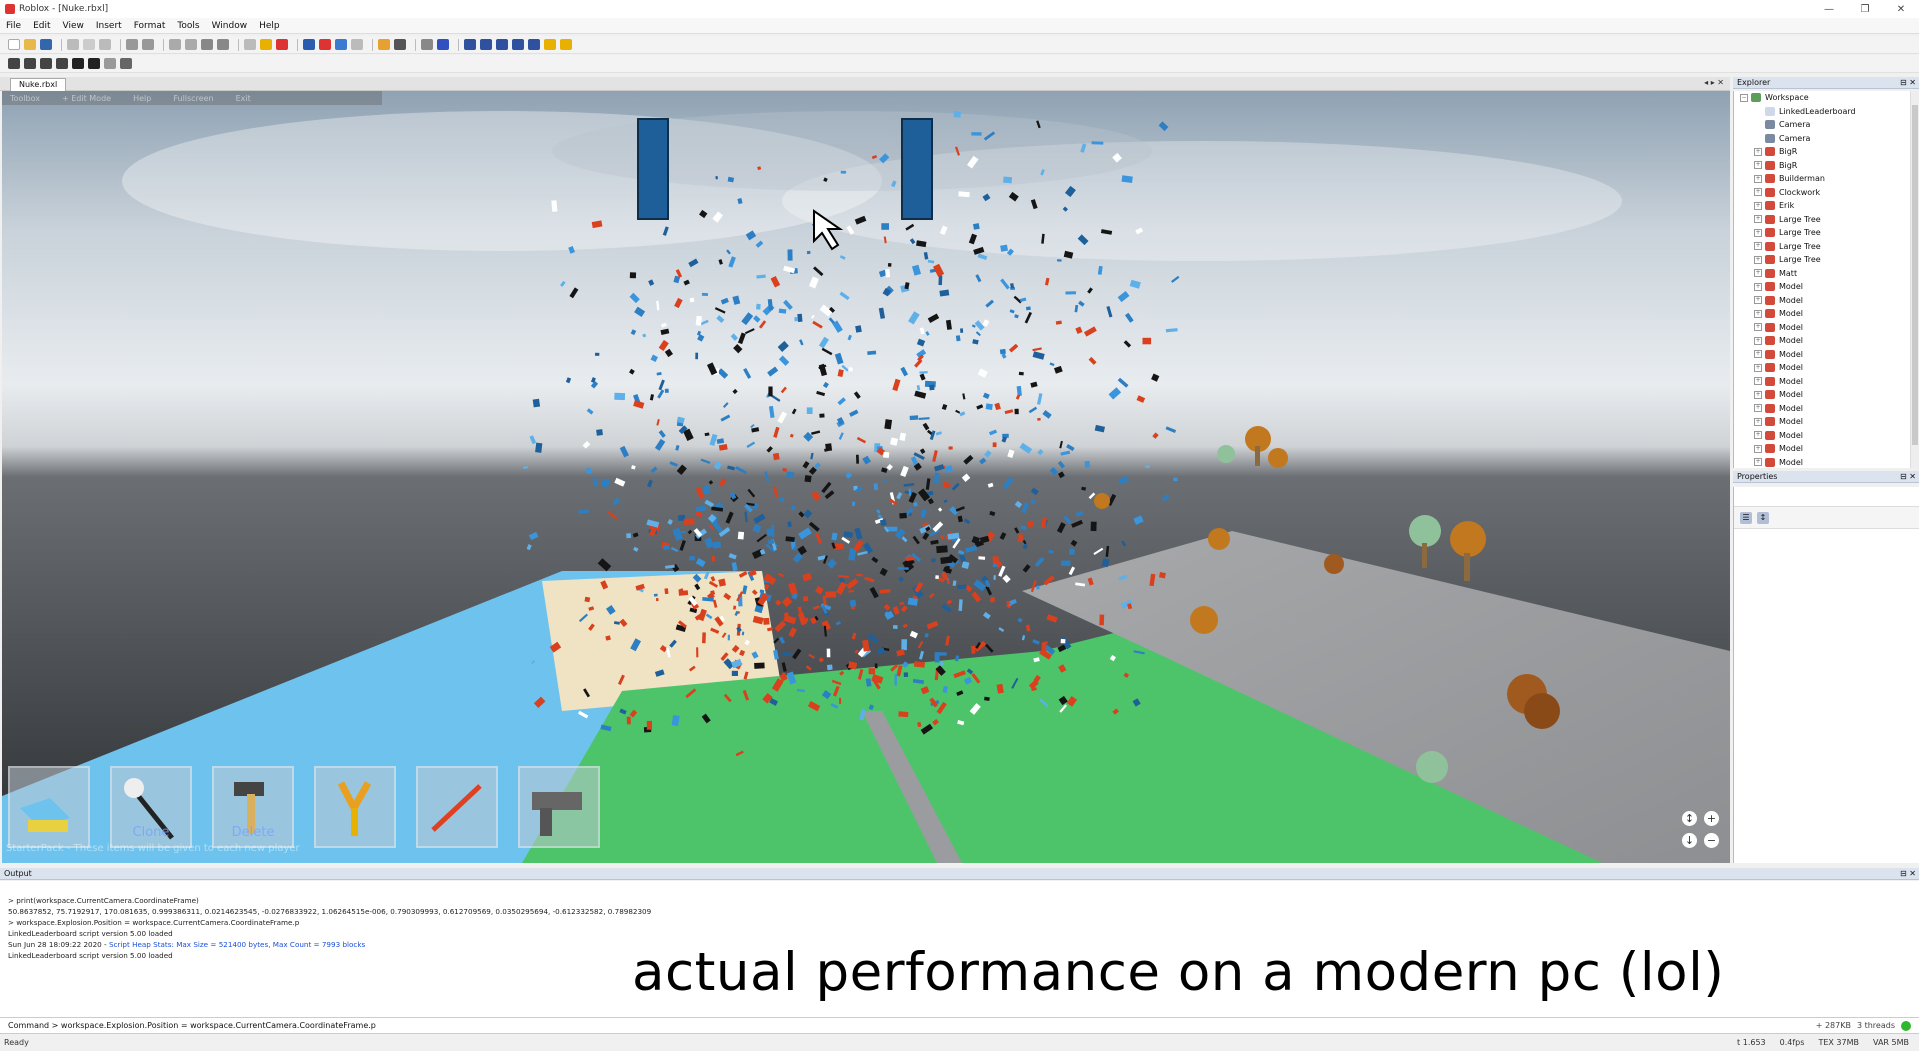 This screenshot has height=1051, width=1919. I want to click on material-icon, so click(443, 44).